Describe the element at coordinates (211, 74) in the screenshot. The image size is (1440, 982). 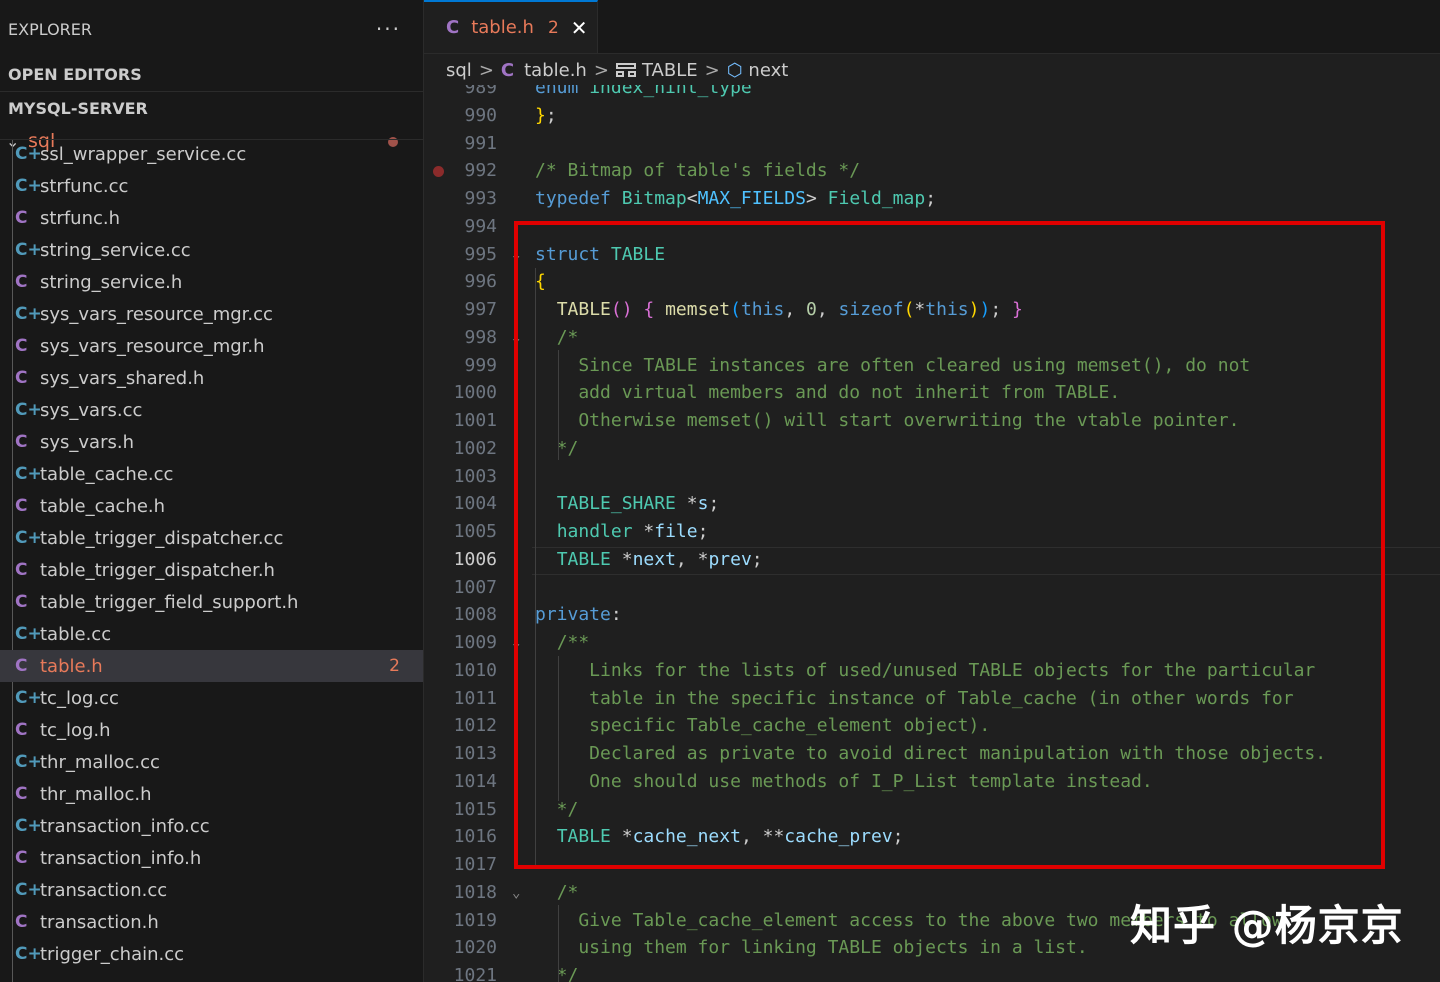
I see `open-editors-section: OPEN EDITORS` at that location.